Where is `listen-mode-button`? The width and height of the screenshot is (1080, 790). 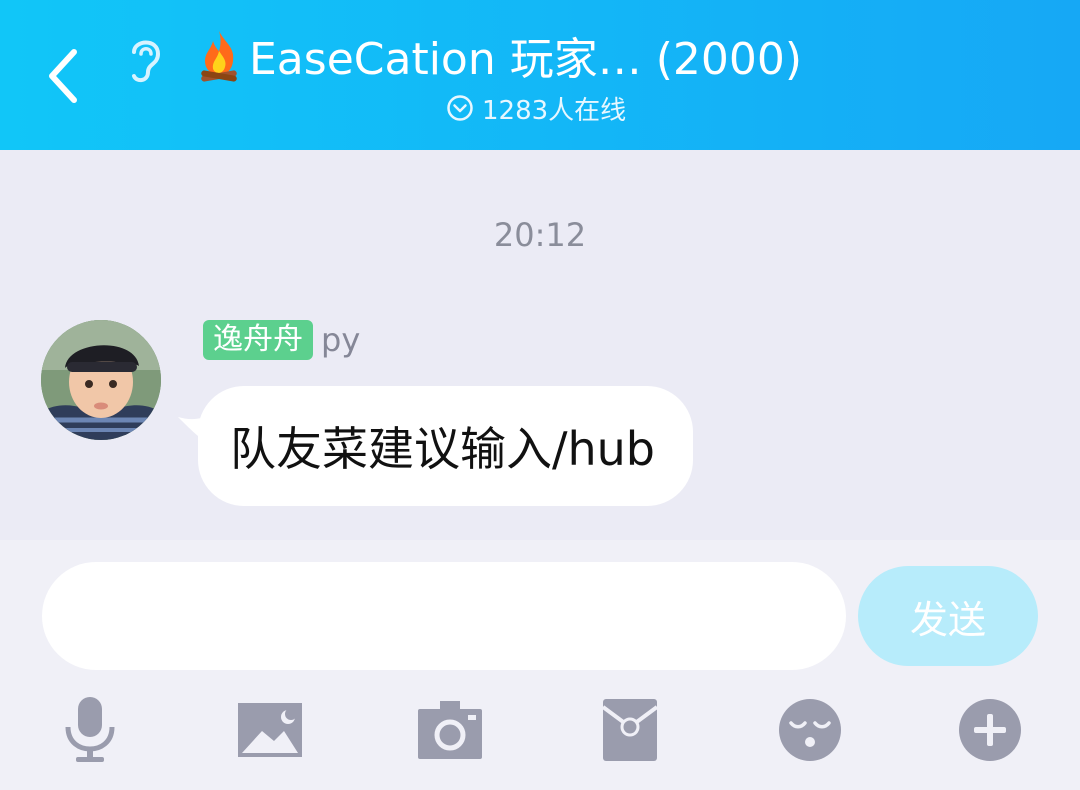 listen-mode-button is located at coordinates (145, 59).